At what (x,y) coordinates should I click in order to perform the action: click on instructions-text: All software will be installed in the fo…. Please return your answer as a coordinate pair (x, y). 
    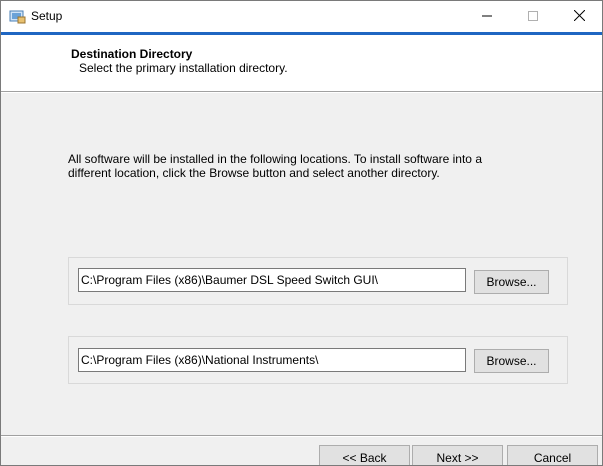
    Looking at the image, I should click on (275, 166).